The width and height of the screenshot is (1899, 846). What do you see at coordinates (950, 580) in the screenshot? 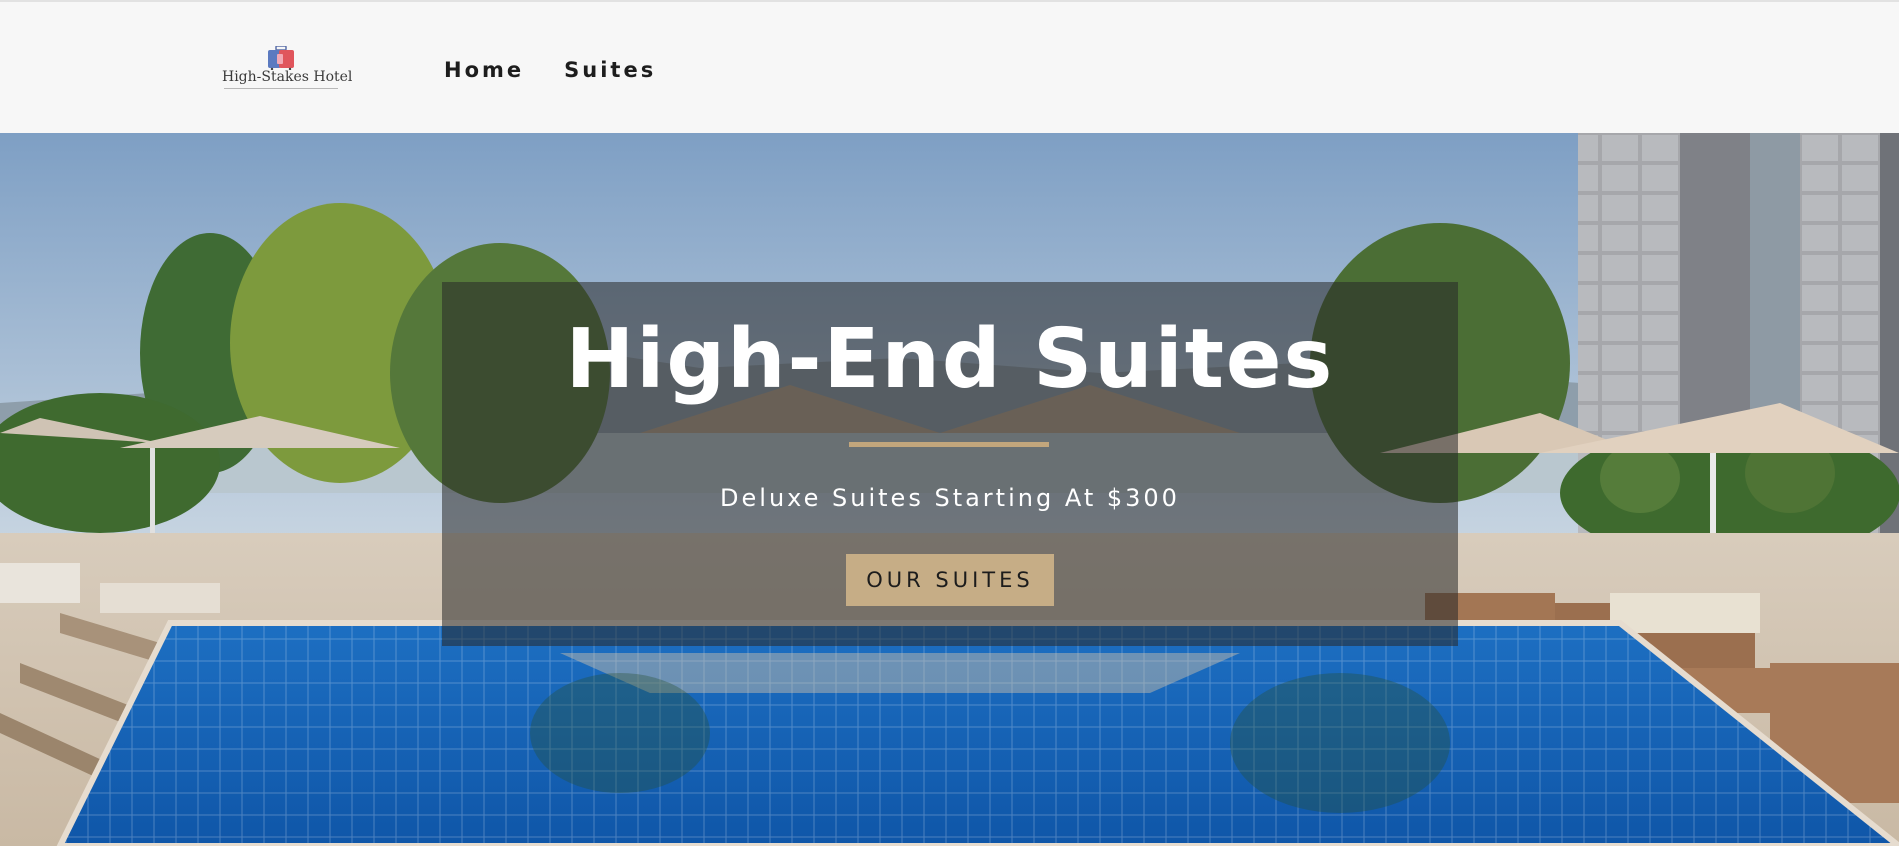
I see `our-suites-button: OUR SUITES` at bounding box center [950, 580].